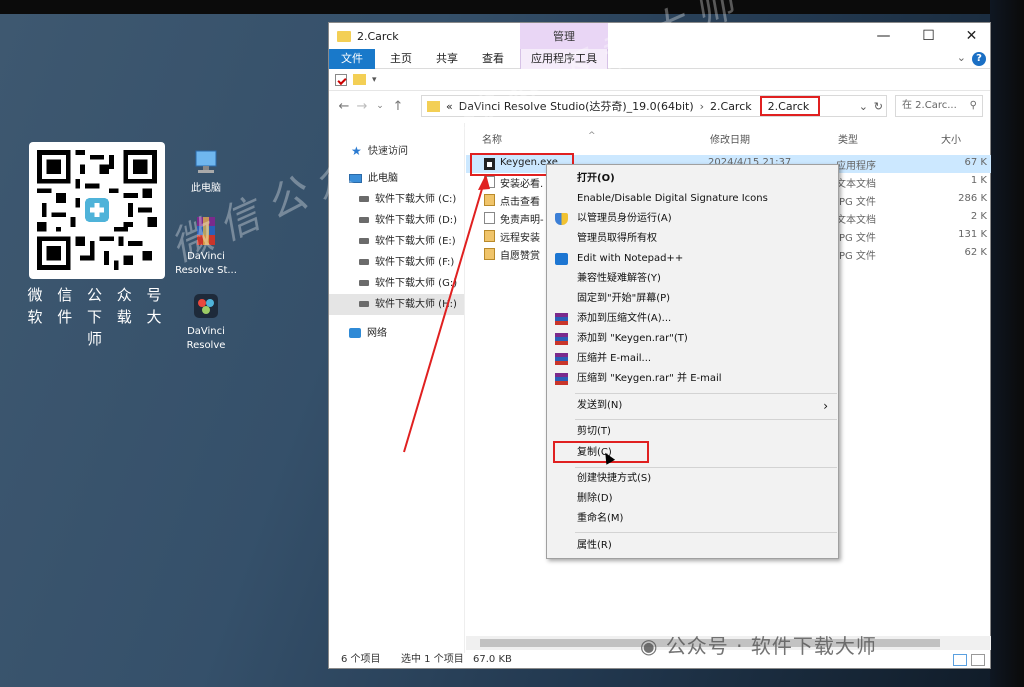  What do you see at coordinates (758, 646) in the screenshot?
I see `watermark-bottom: ◉ 公众号 · 软件下载大师` at bounding box center [758, 646].